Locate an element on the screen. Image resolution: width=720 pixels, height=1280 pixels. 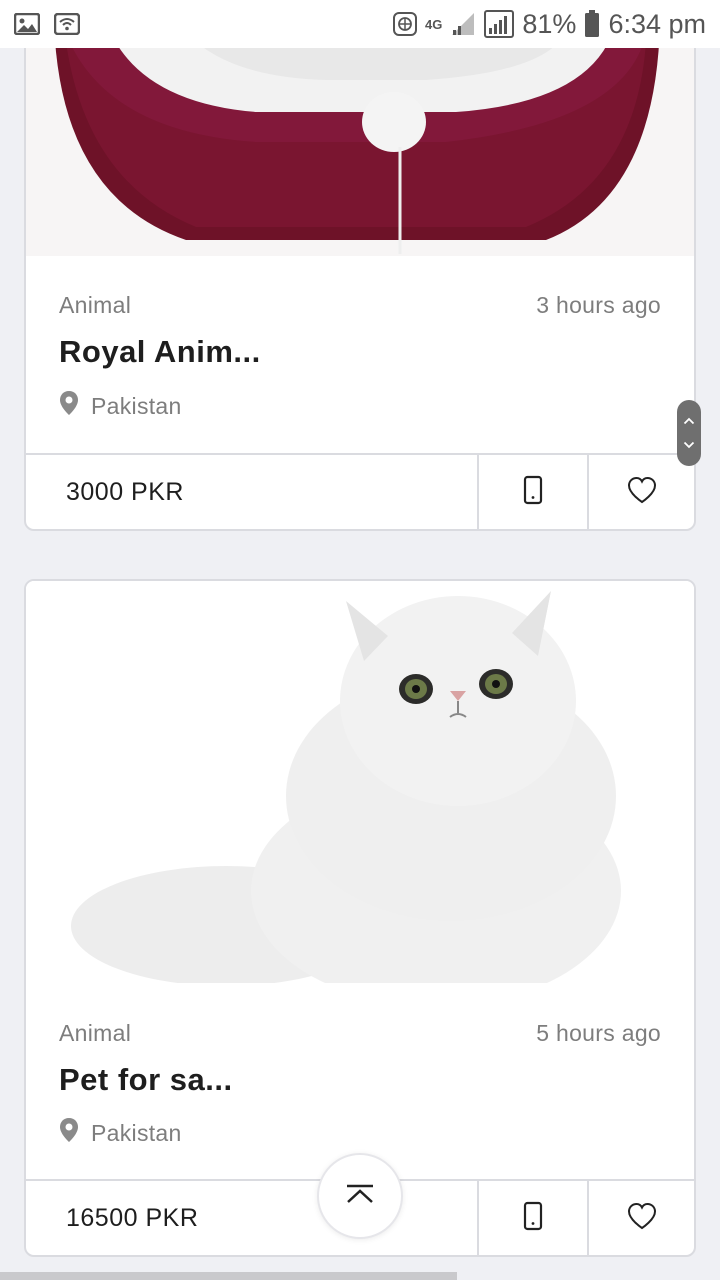
vpn-globe-icon is located at coordinates (405, 24).